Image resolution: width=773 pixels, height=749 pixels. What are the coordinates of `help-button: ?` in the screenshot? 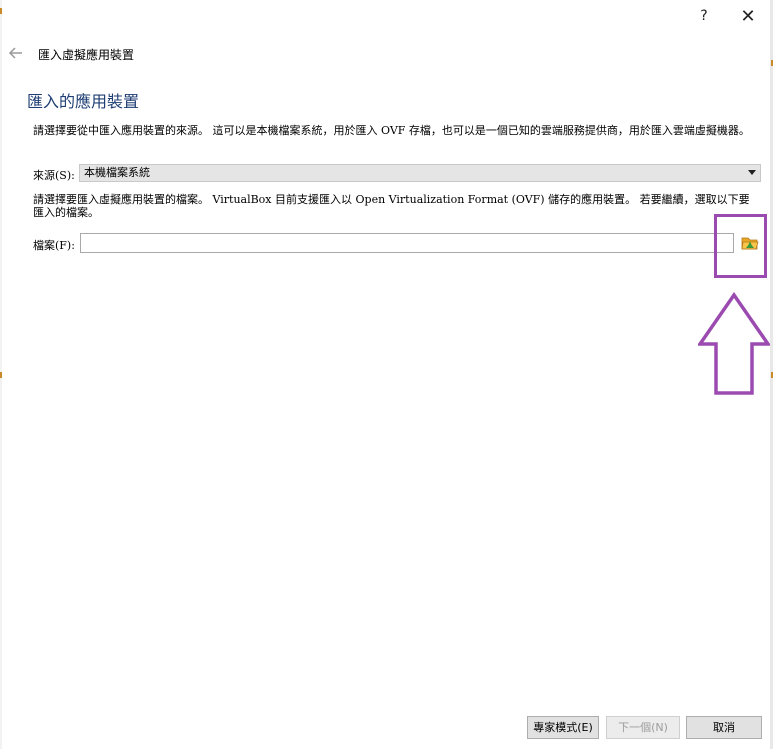 It's located at (704, 16).